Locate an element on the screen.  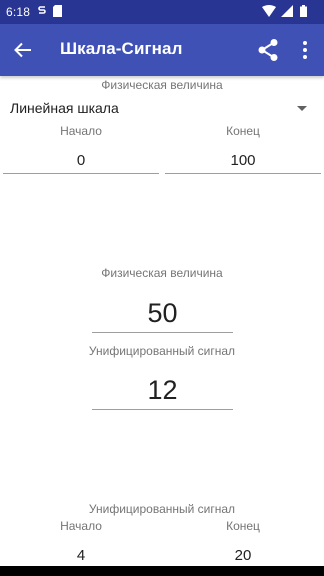
scale-start-label: Начало is located at coordinates (81, 131).